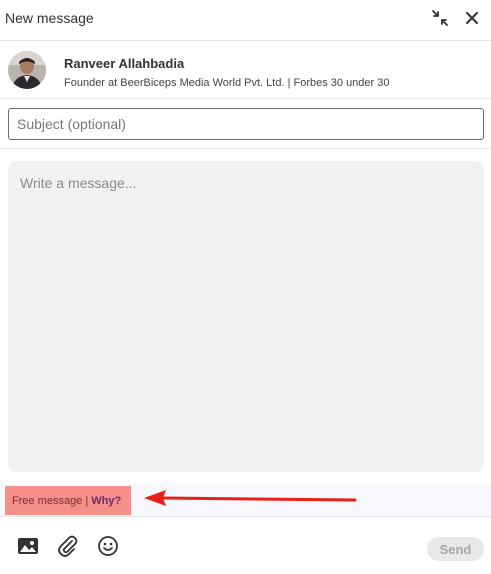 This screenshot has height=574, width=491. I want to click on free-message-highlight: Free message | Why?, so click(68, 500).